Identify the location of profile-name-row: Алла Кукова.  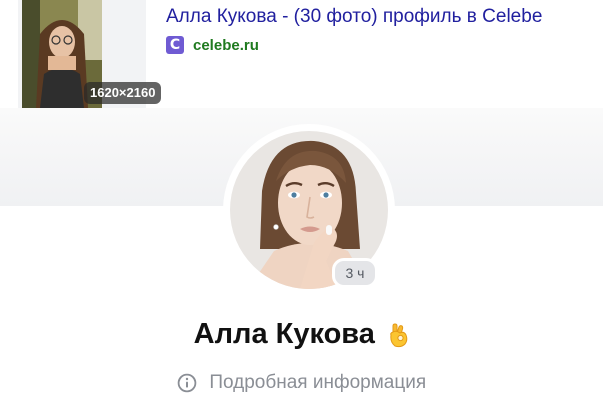
(301, 334).